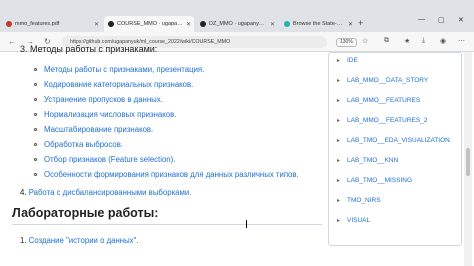 Image resolution: width=474 pixels, height=266 pixels. What do you see at coordinates (395, 62) in the screenshot?
I see `sidebar-item-ide: ▸ IDE` at bounding box center [395, 62].